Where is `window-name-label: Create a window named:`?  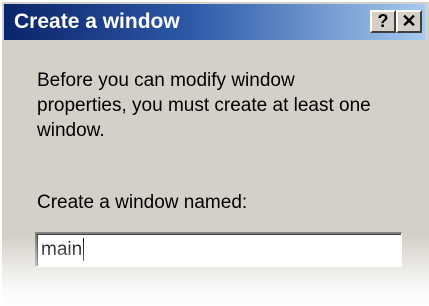
window-name-label: Create a window named: is located at coordinates (142, 202).